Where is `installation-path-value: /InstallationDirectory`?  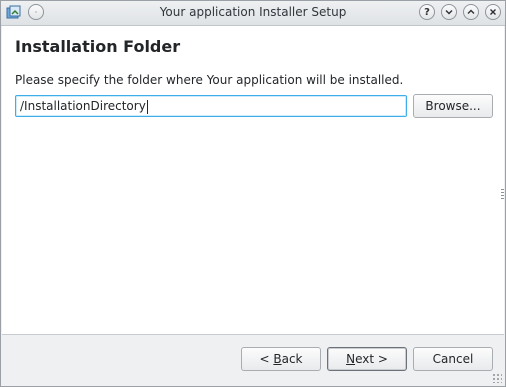 installation-path-value: /InstallationDirectory is located at coordinates (83, 106).